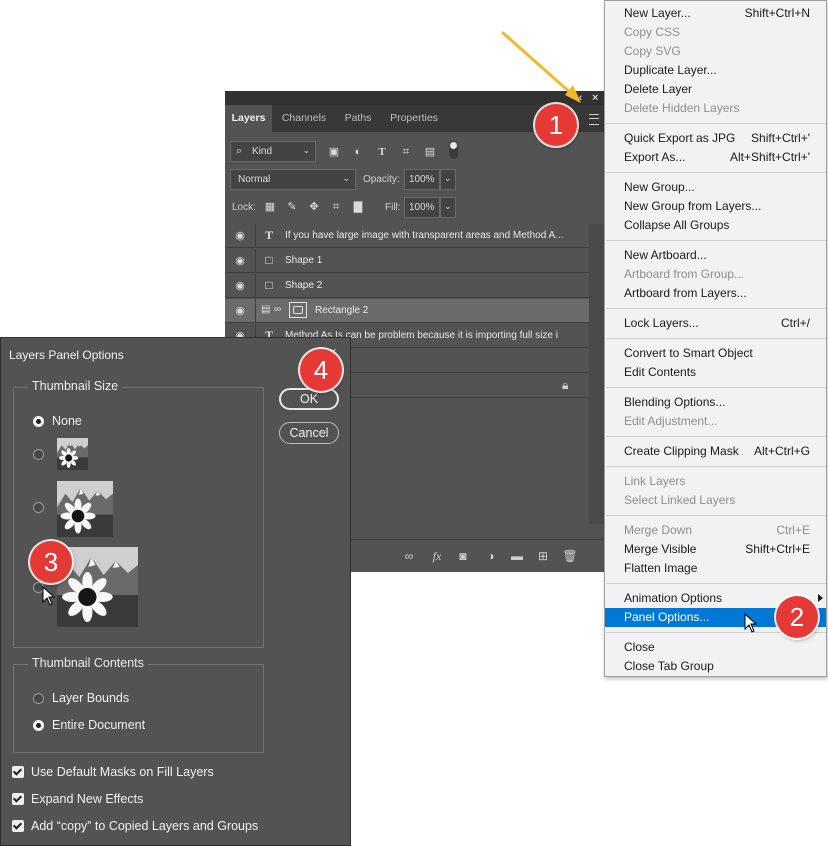 The image size is (828, 846). I want to click on tab-channels: Channels, so click(304, 118).